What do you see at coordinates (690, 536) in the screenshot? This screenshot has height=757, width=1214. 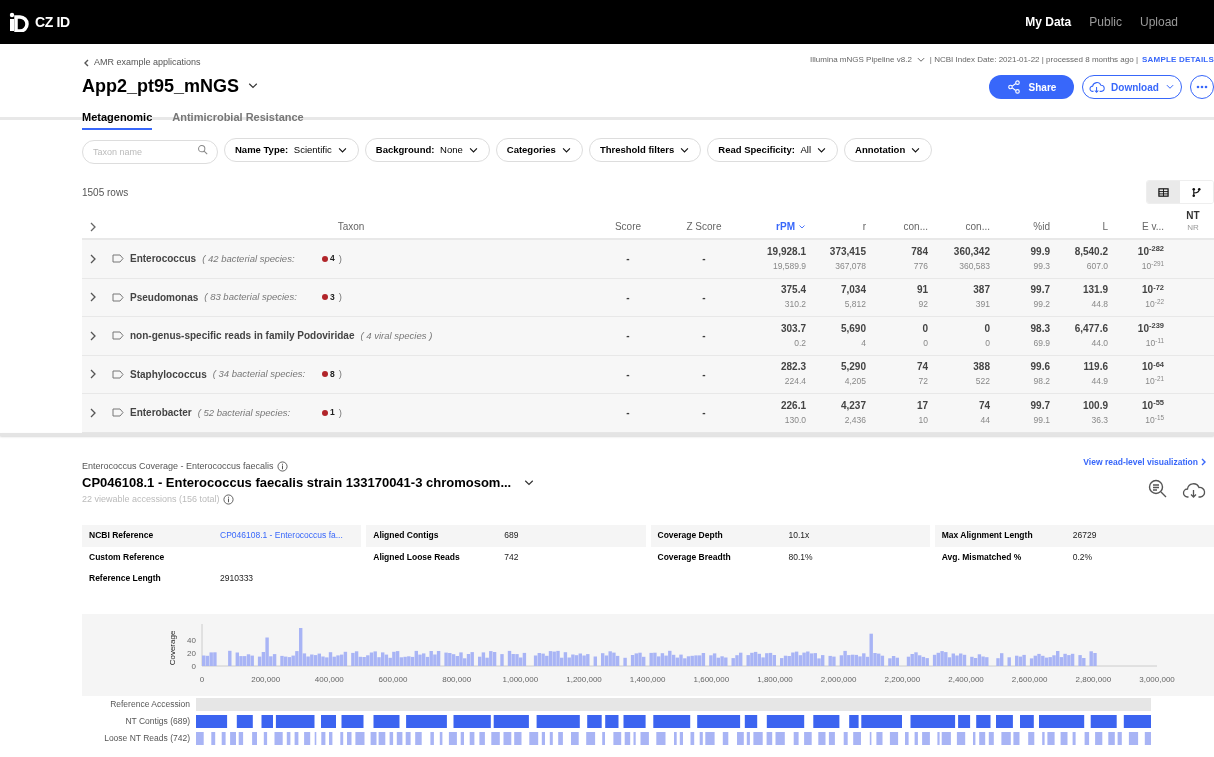 I see `metric-label: Coverage Depth` at bounding box center [690, 536].